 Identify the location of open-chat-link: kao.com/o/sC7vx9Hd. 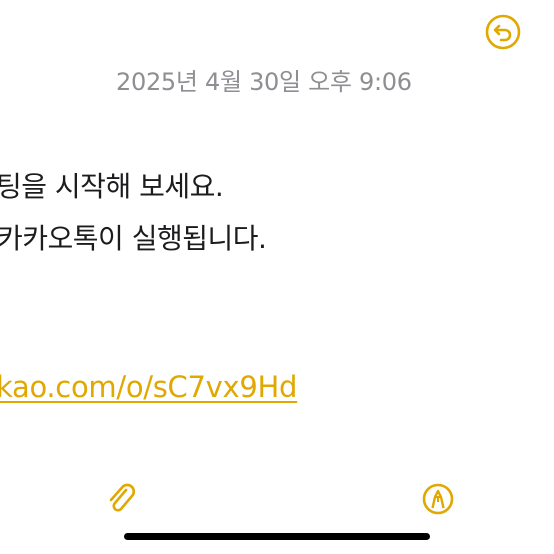
(148, 387).